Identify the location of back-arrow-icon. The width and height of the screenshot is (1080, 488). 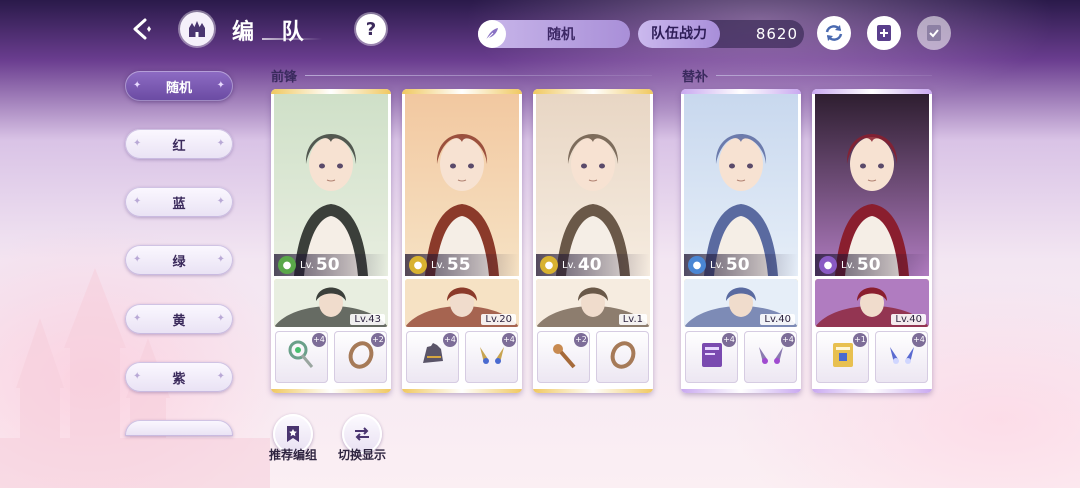
(142, 29).